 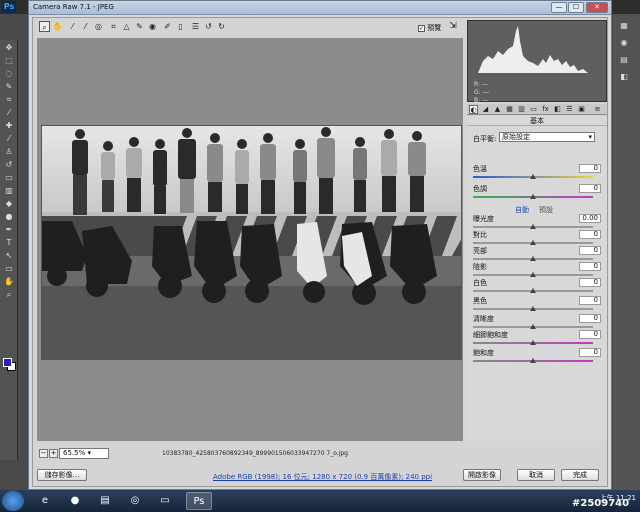 What do you see at coordinates (576, 7) in the screenshot?
I see `maximize-button: ☐` at bounding box center [576, 7].